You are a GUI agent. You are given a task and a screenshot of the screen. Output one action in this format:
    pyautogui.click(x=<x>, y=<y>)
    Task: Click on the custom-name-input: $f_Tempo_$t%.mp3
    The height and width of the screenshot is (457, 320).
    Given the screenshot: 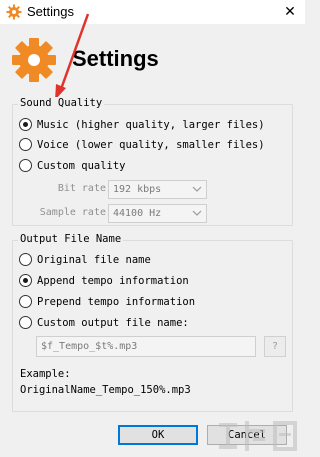 What is the action you would take?
    pyautogui.click(x=146, y=346)
    